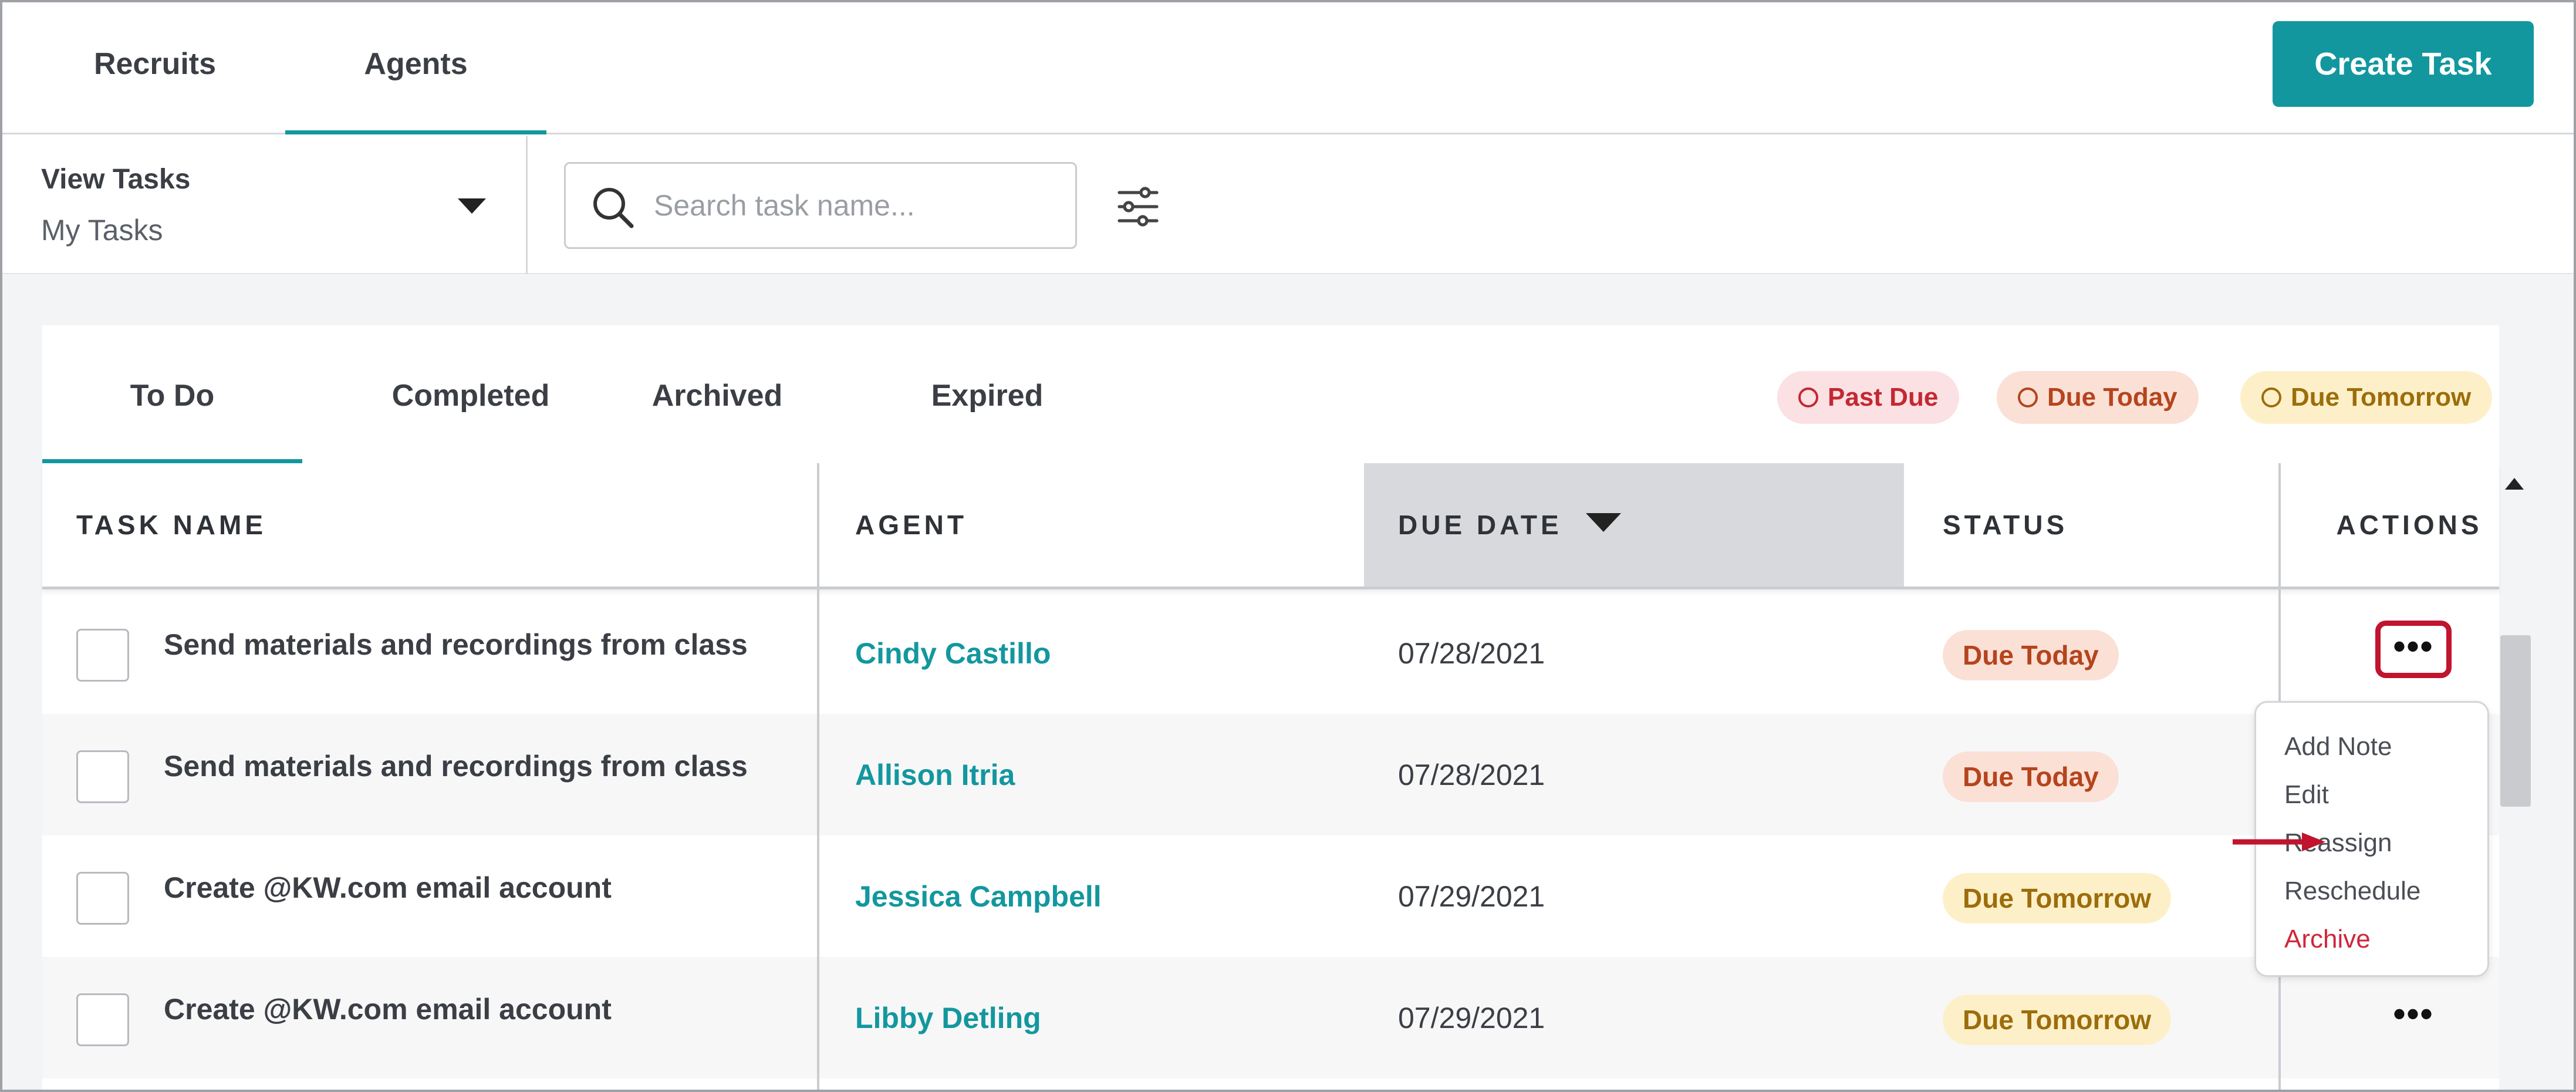  Describe the element at coordinates (818, 776) in the screenshot. I see `column-divider` at that location.